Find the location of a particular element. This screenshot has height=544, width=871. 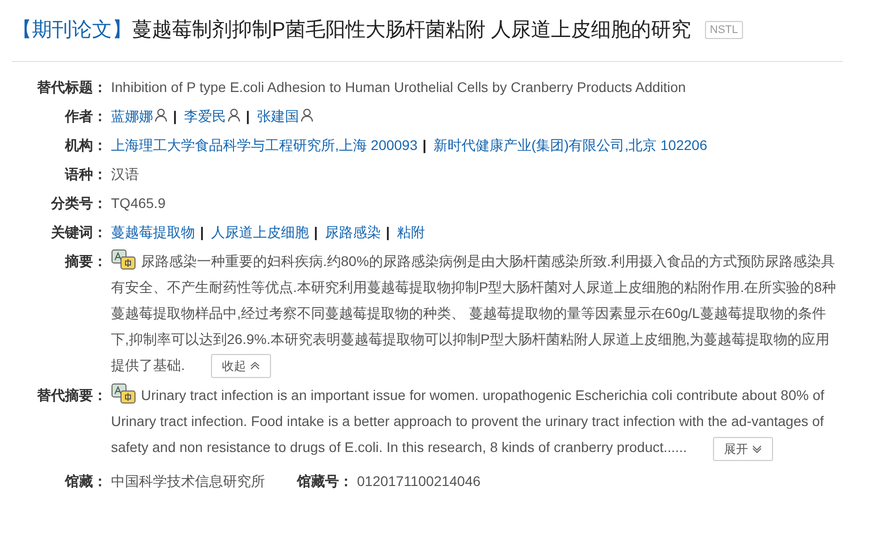

field-label: 关键词： is located at coordinates (78, 232).